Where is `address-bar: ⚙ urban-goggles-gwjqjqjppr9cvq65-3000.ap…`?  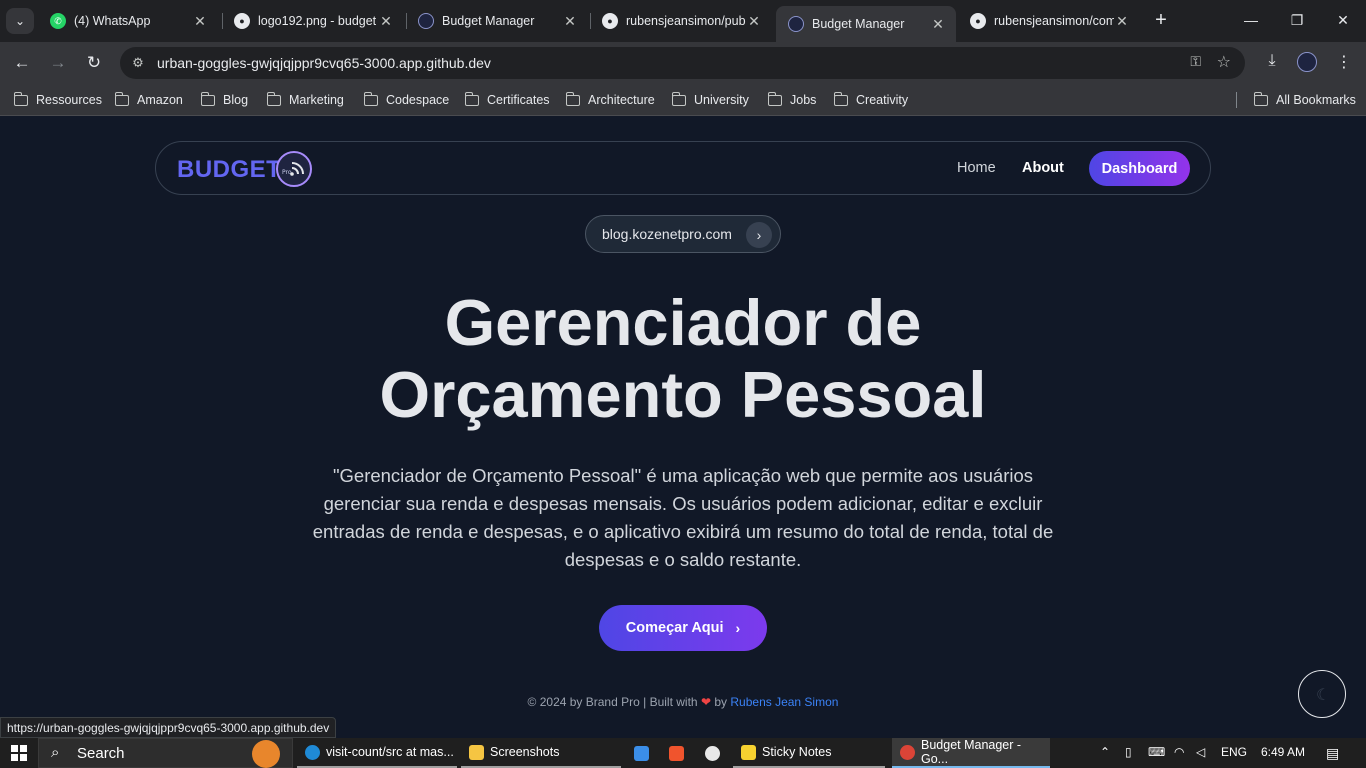 address-bar: ⚙ urban-goggles-gwjqjqjppr9cvq65-3000.ap… is located at coordinates (682, 63).